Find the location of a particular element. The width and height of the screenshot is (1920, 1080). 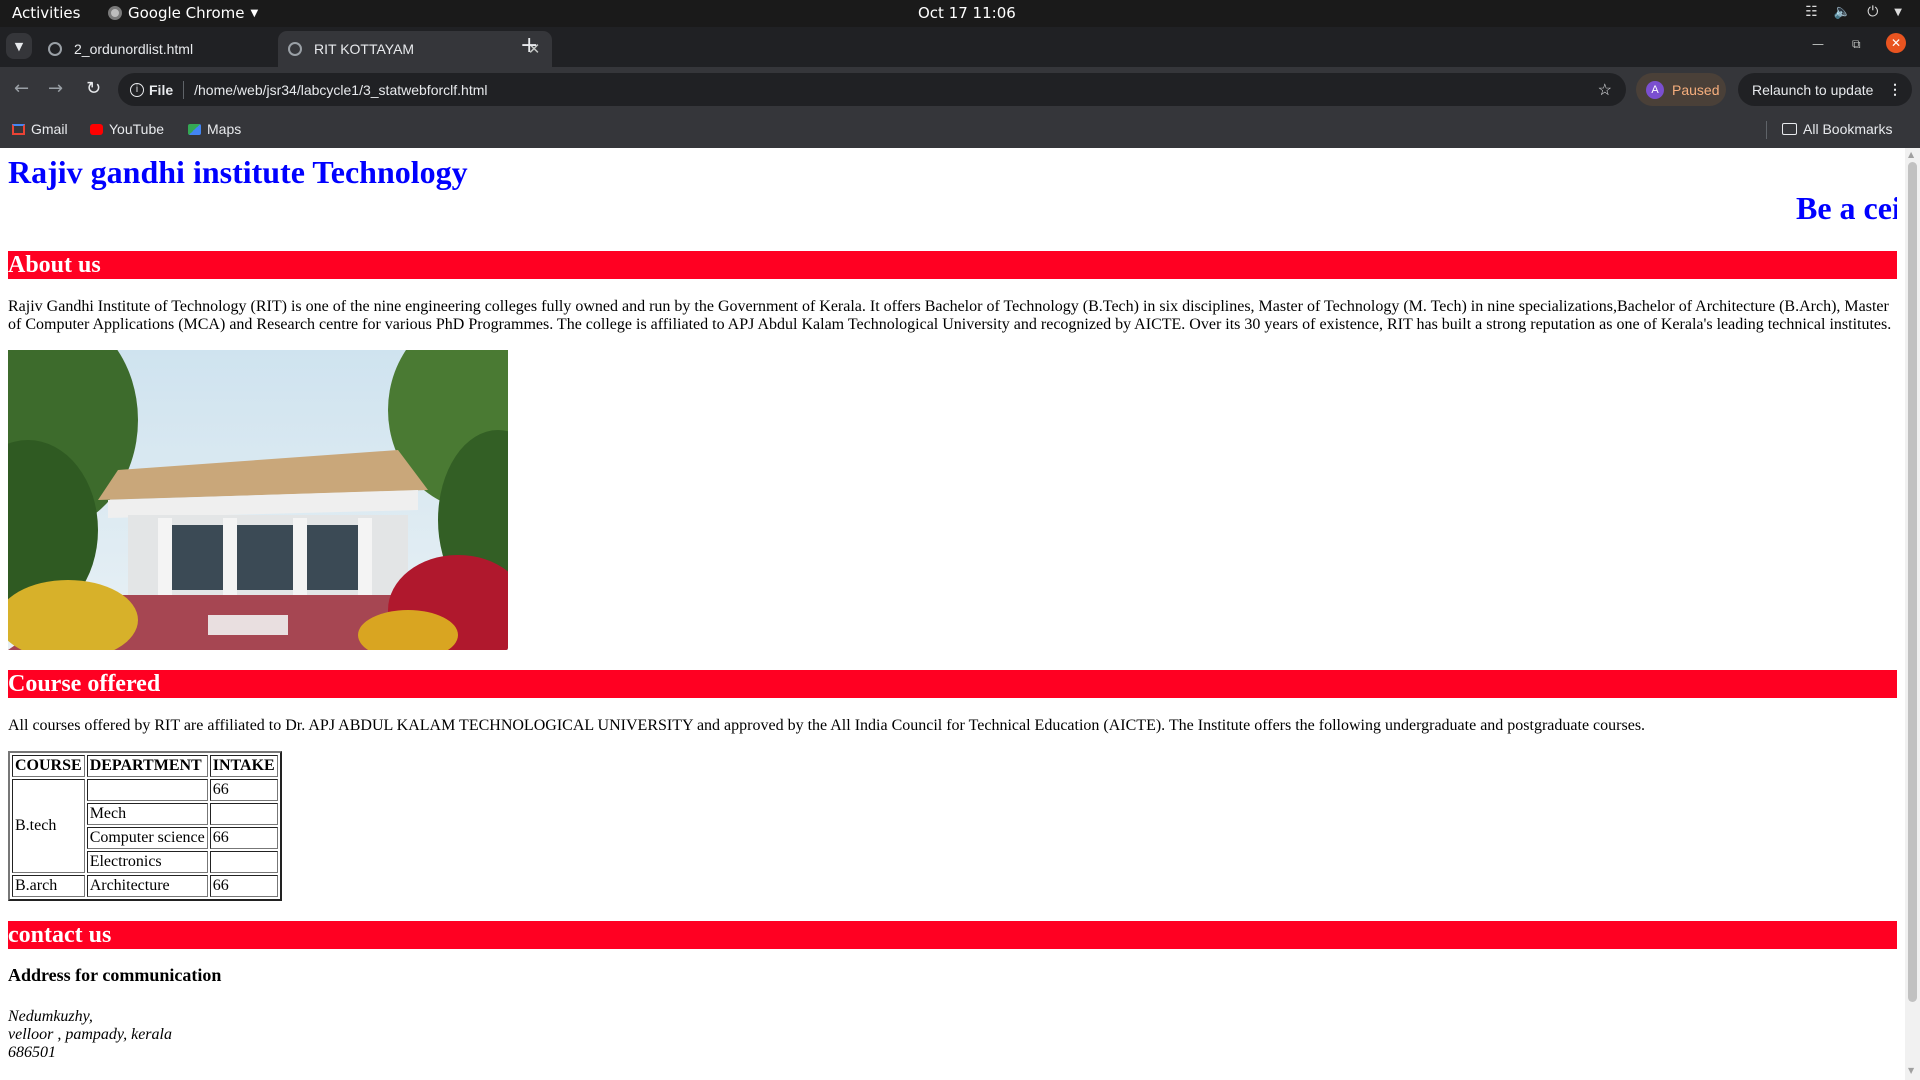

more-vert-icon: ⋮ is located at coordinates (1895, 89).